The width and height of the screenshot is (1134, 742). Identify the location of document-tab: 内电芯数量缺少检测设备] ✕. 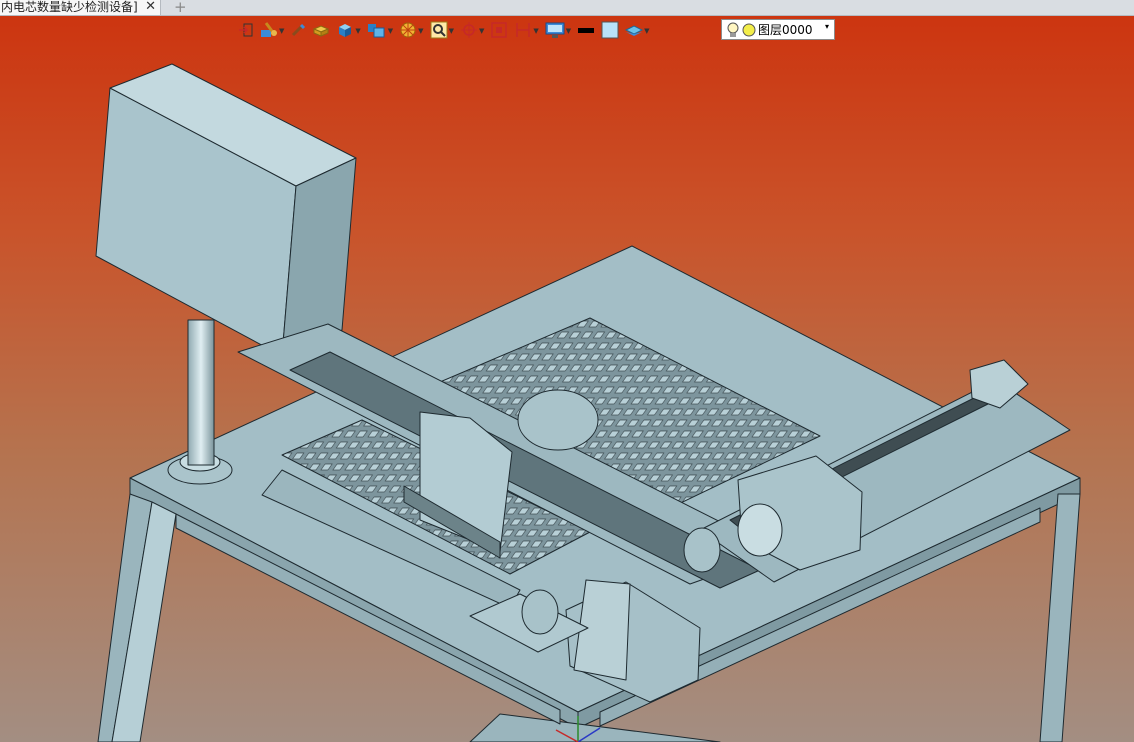
(80, 7).